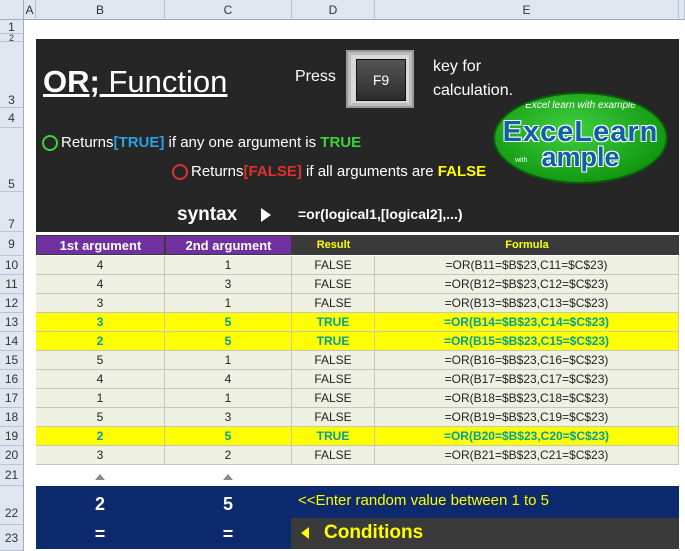 Image resolution: width=685 pixels, height=551 pixels. I want to click on select-all-corner, so click(12, 10).